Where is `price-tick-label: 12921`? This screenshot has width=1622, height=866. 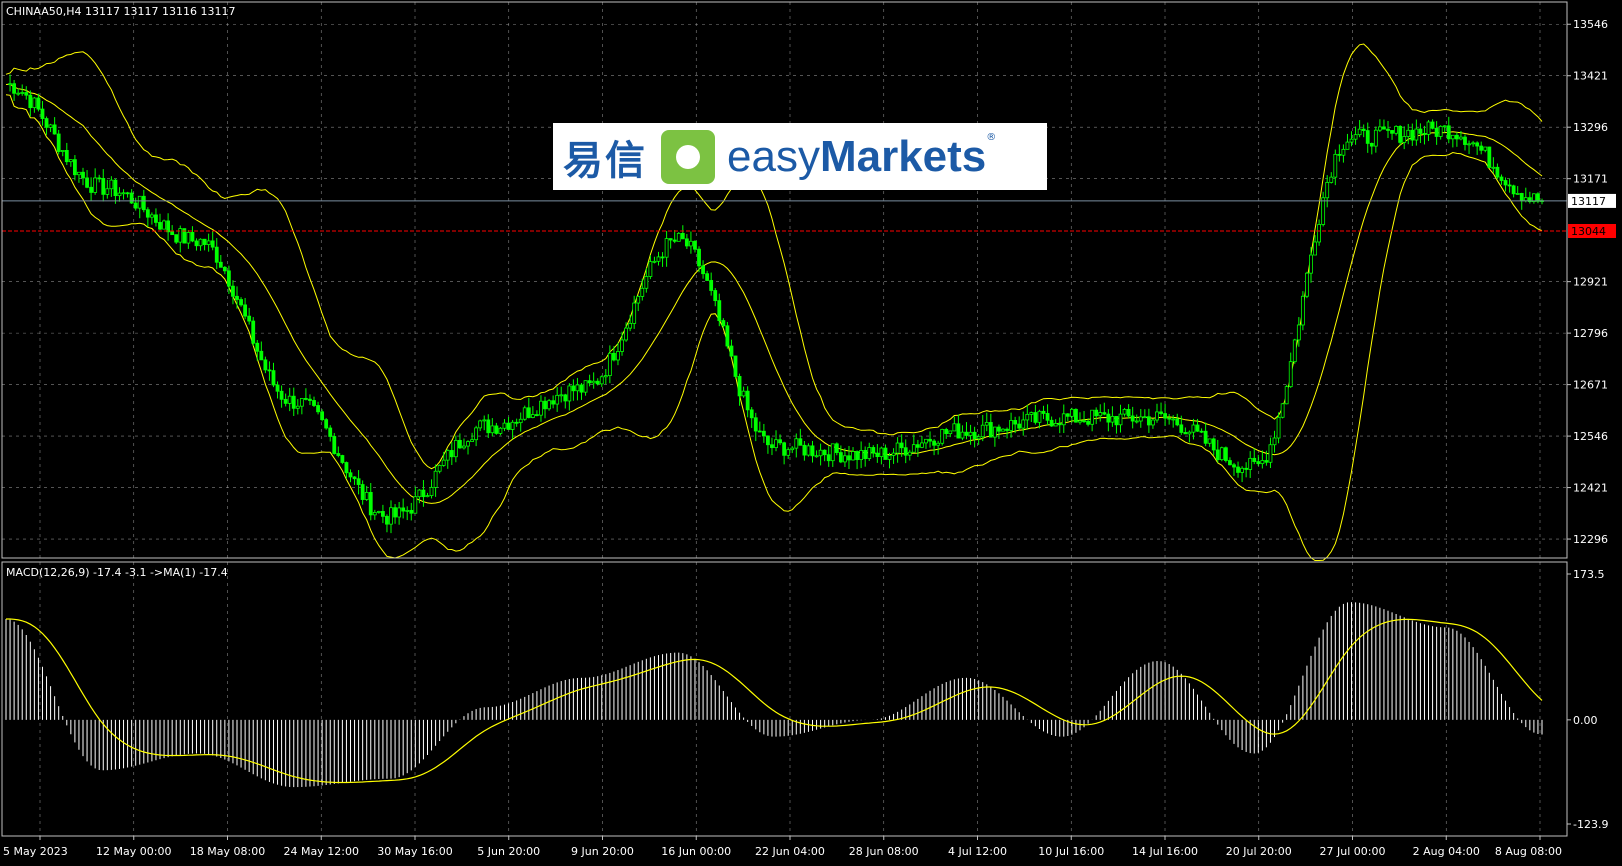 price-tick-label: 12921 is located at coordinates (1590, 282).